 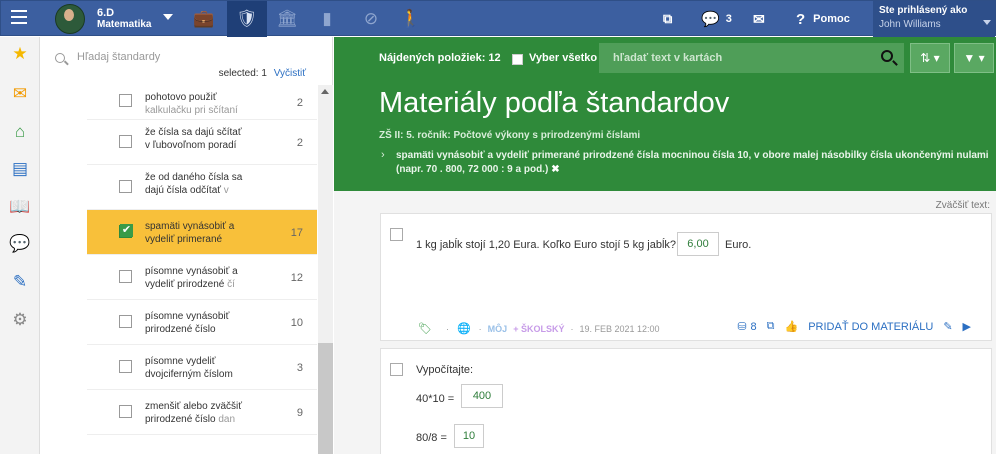 I want to click on zoom-text-label: Zväčšiť text:, so click(x=963, y=205).